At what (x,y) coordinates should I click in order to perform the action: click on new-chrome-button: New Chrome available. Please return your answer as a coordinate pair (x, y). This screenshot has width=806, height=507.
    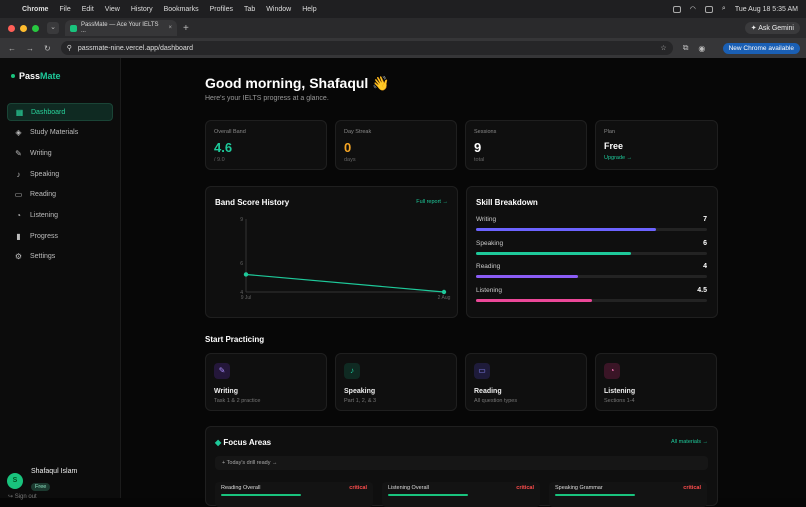
    Looking at the image, I should click on (761, 48).